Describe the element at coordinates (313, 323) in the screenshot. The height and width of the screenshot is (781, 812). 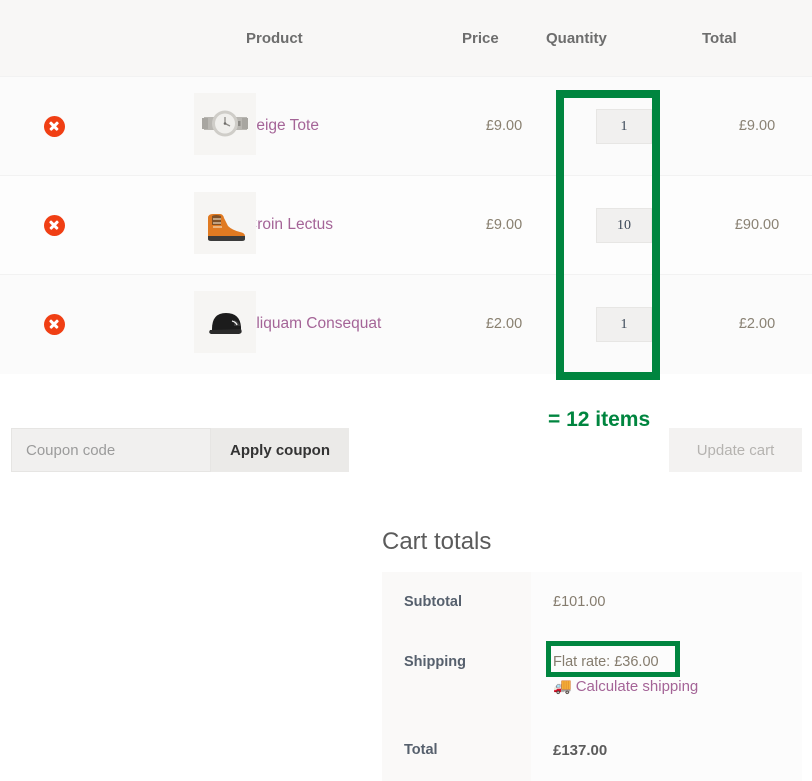
I see `product-link: Aliquam Consequat` at that location.